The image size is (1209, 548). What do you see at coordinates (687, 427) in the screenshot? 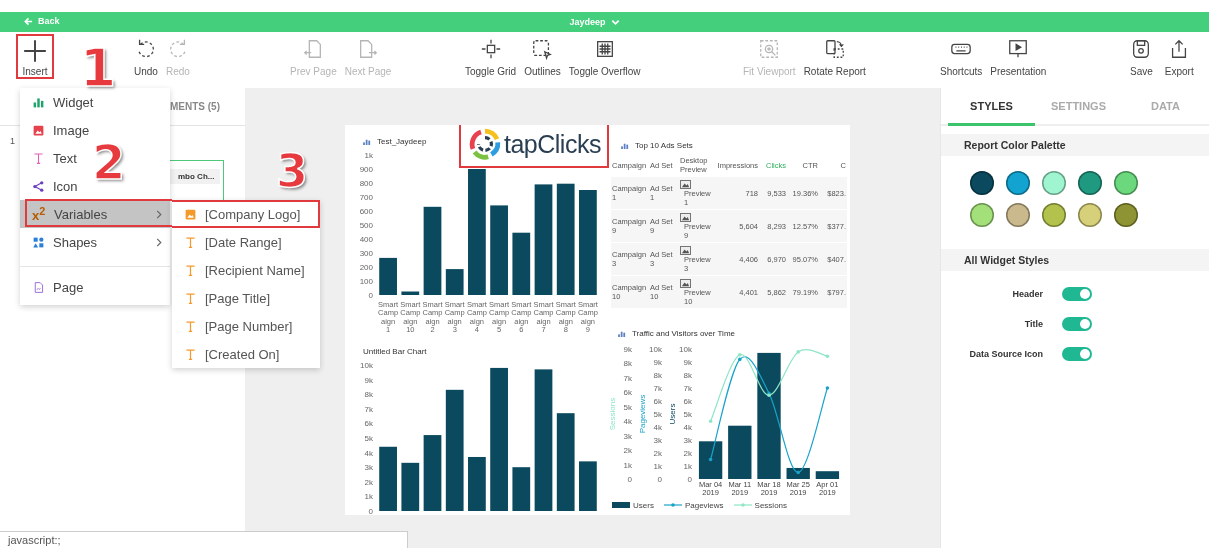
I see `axis-tick-label: 4k` at bounding box center [687, 427].